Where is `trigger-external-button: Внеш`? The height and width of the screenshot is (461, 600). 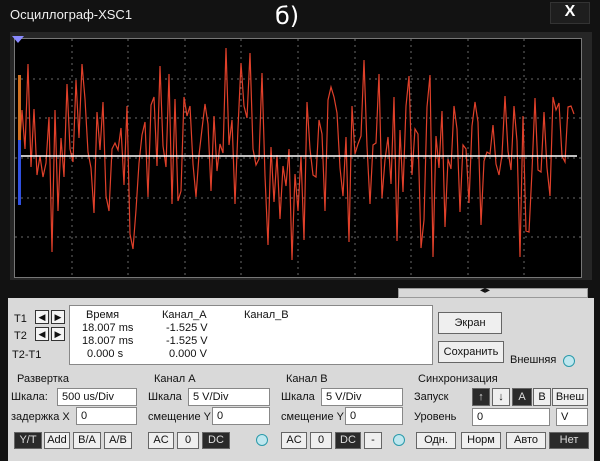 trigger-external-button: Внеш is located at coordinates (570, 397).